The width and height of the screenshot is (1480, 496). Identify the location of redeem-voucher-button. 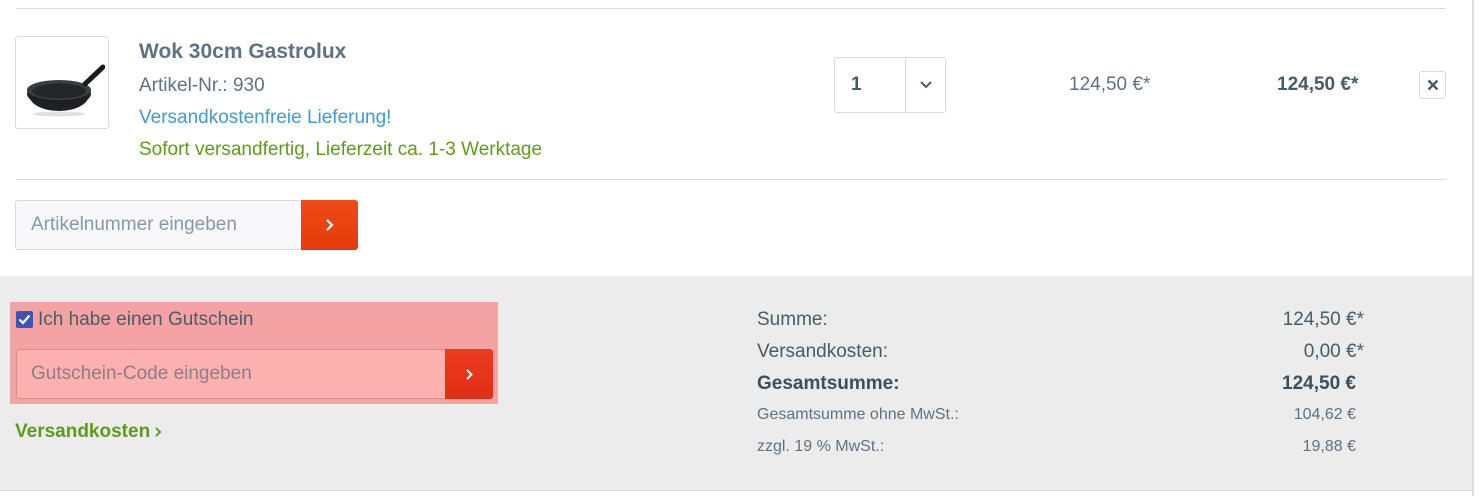
(469, 374).